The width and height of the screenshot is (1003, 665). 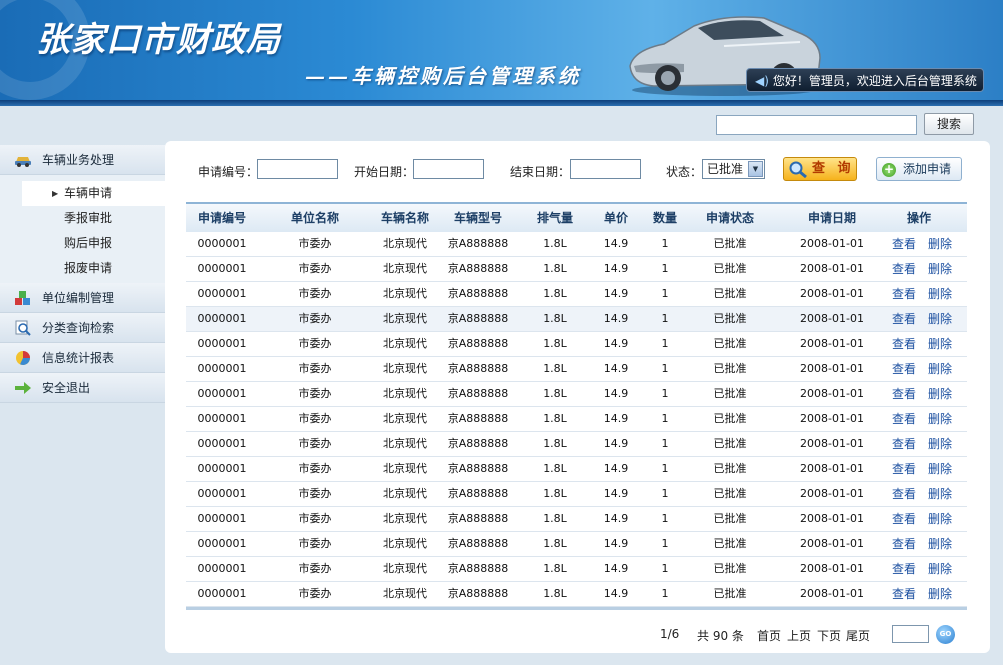 I want to click on sidebar-group-statistics: 信息统计报表, so click(x=82, y=358).